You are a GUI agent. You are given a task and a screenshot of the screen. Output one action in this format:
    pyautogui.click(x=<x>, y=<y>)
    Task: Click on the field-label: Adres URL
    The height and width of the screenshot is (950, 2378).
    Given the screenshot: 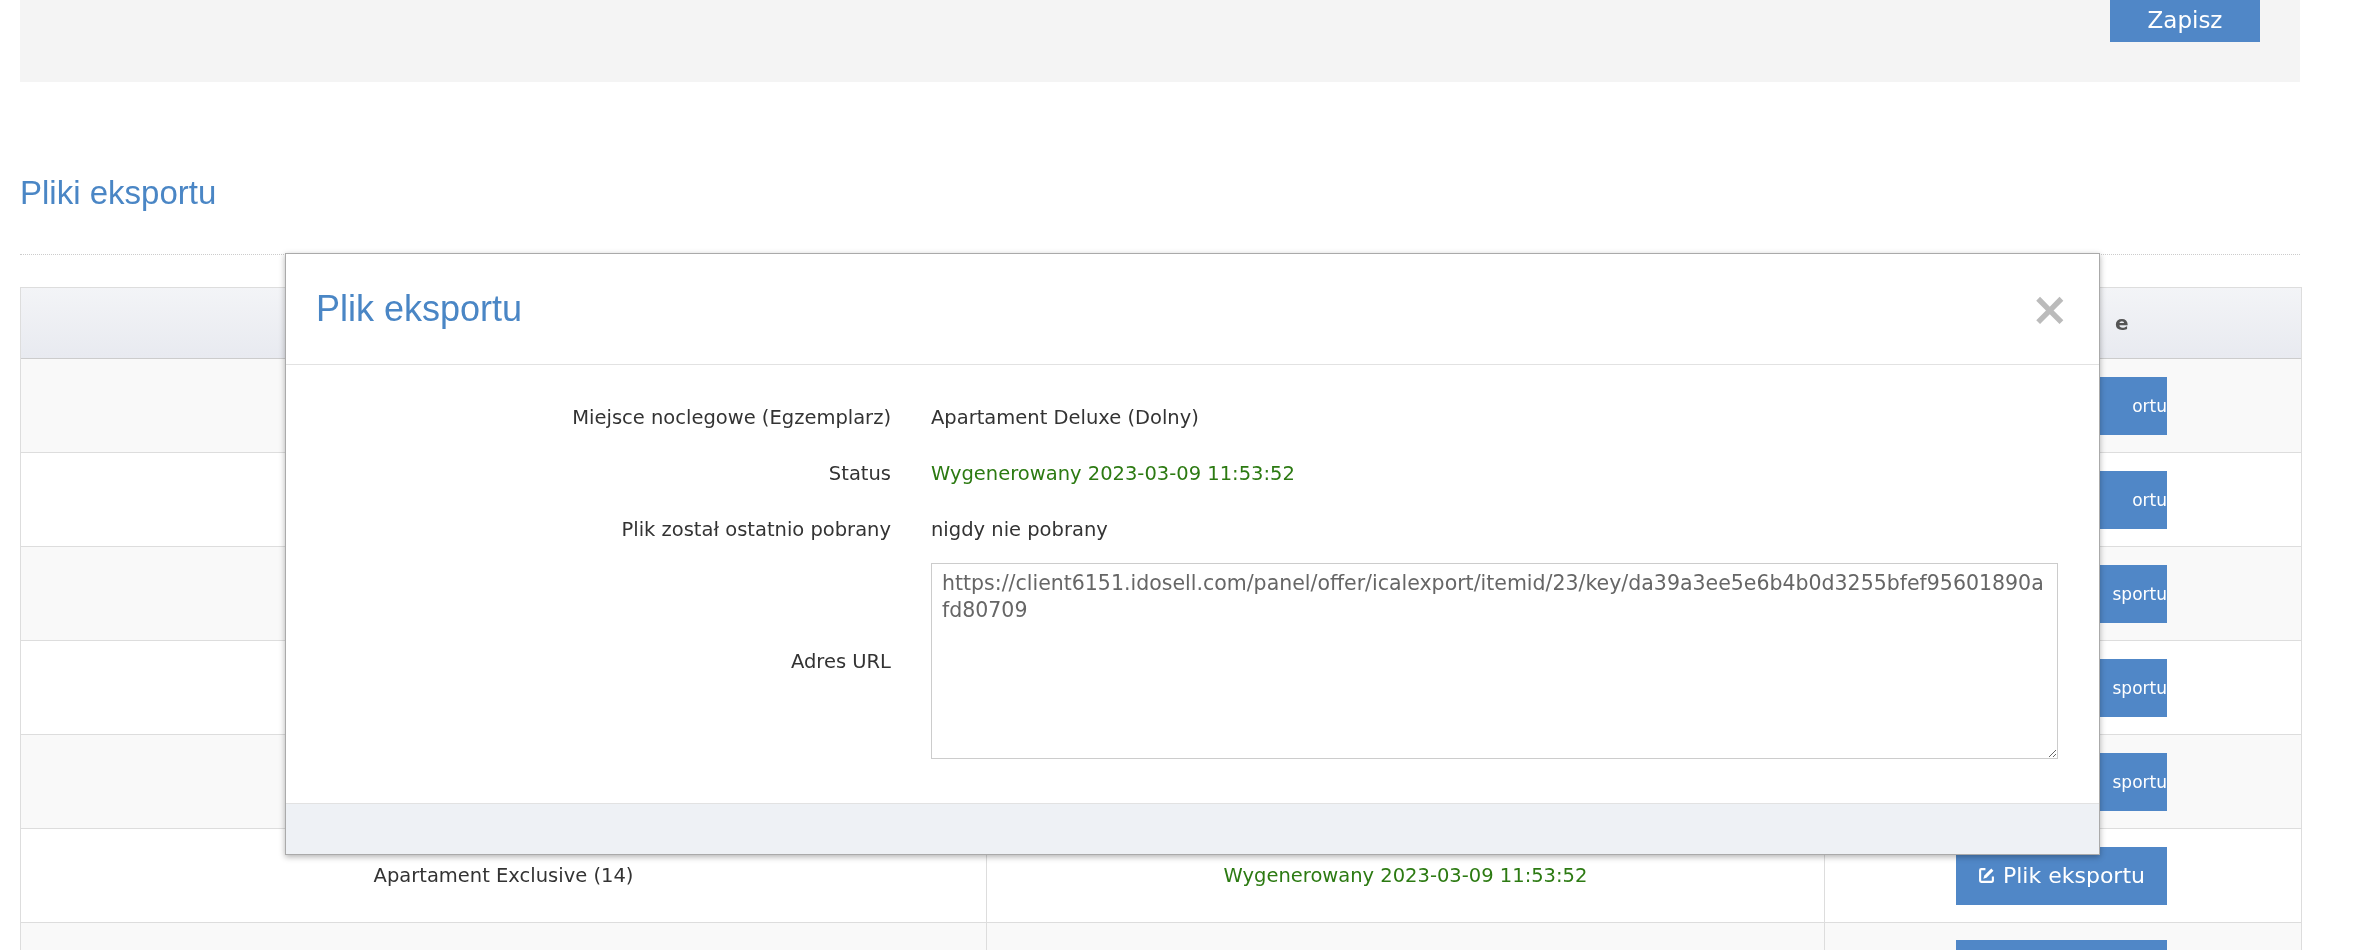 What is the action you would take?
    pyautogui.click(x=840, y=661)
    